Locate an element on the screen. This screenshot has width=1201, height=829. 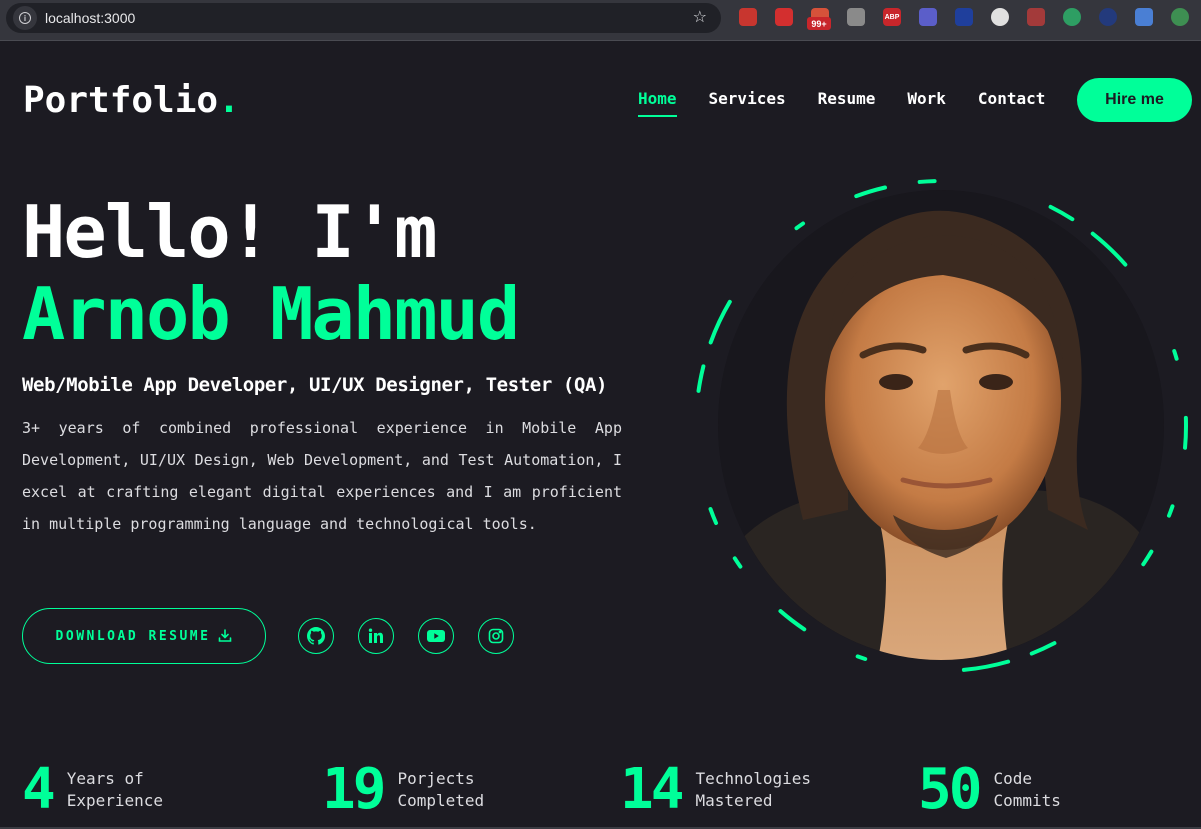
instagram-icon is located at coordinates (496, 636).